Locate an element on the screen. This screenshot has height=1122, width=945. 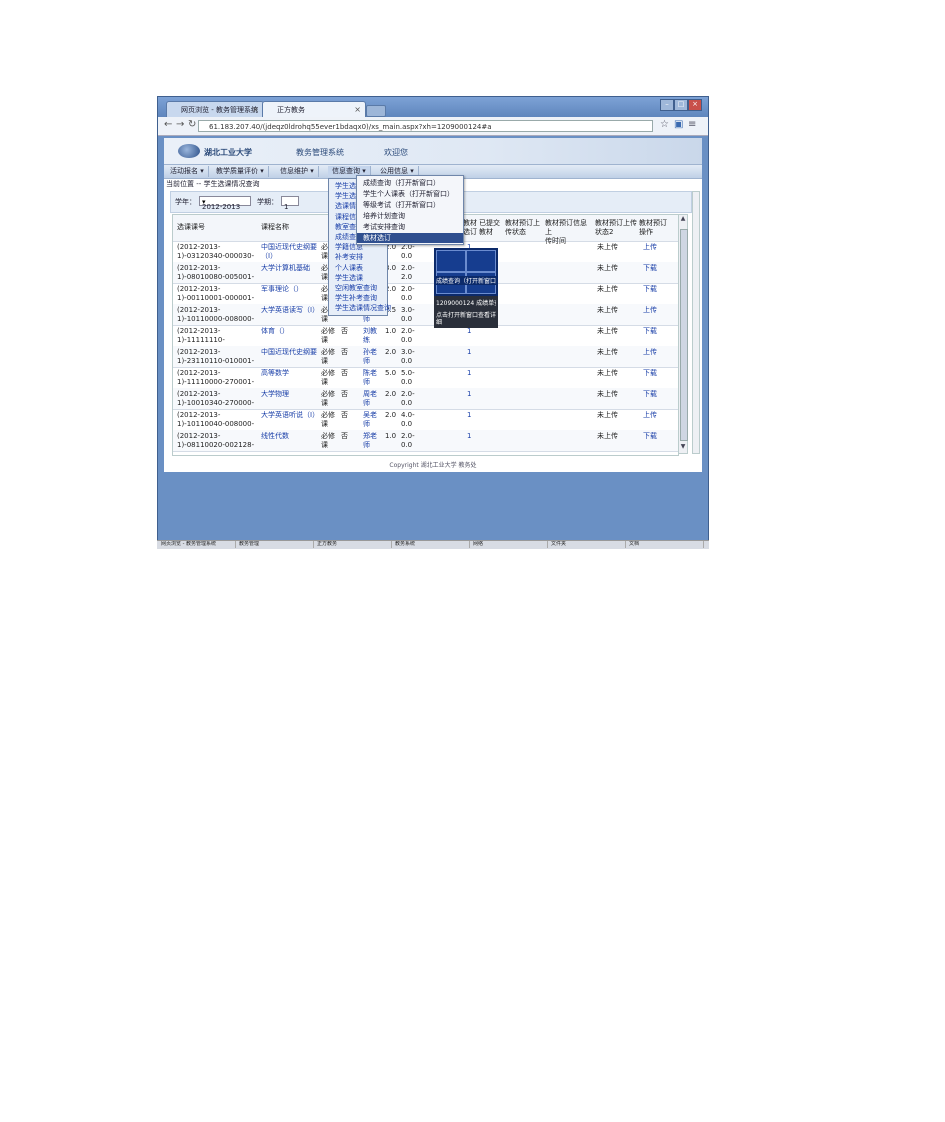
year-select: 2012-2013 ▾ is located at coordinates (225, 203).